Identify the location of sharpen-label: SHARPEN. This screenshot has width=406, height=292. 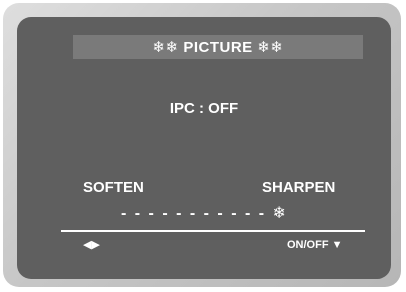
(299, 187).